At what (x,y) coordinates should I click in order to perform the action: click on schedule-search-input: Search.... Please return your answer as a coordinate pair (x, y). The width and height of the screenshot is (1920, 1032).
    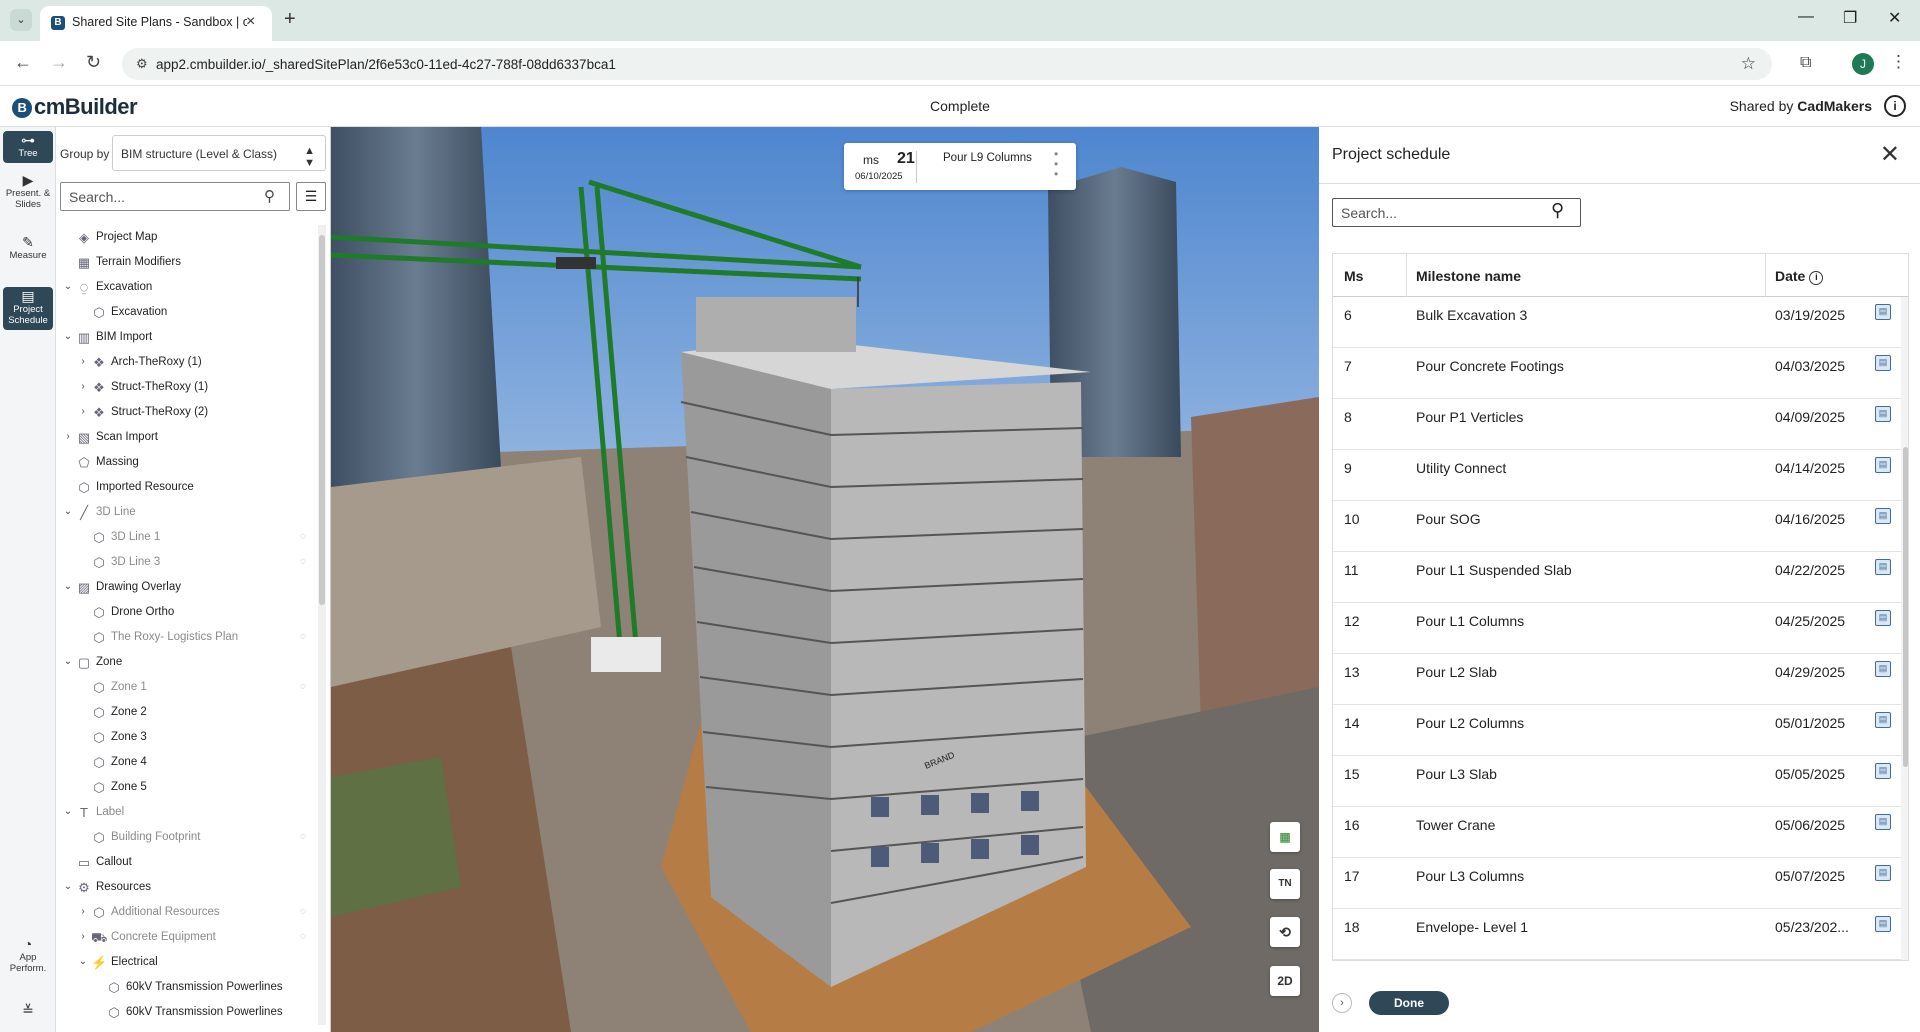
    Looking at the image, I should click on (1456, 212).